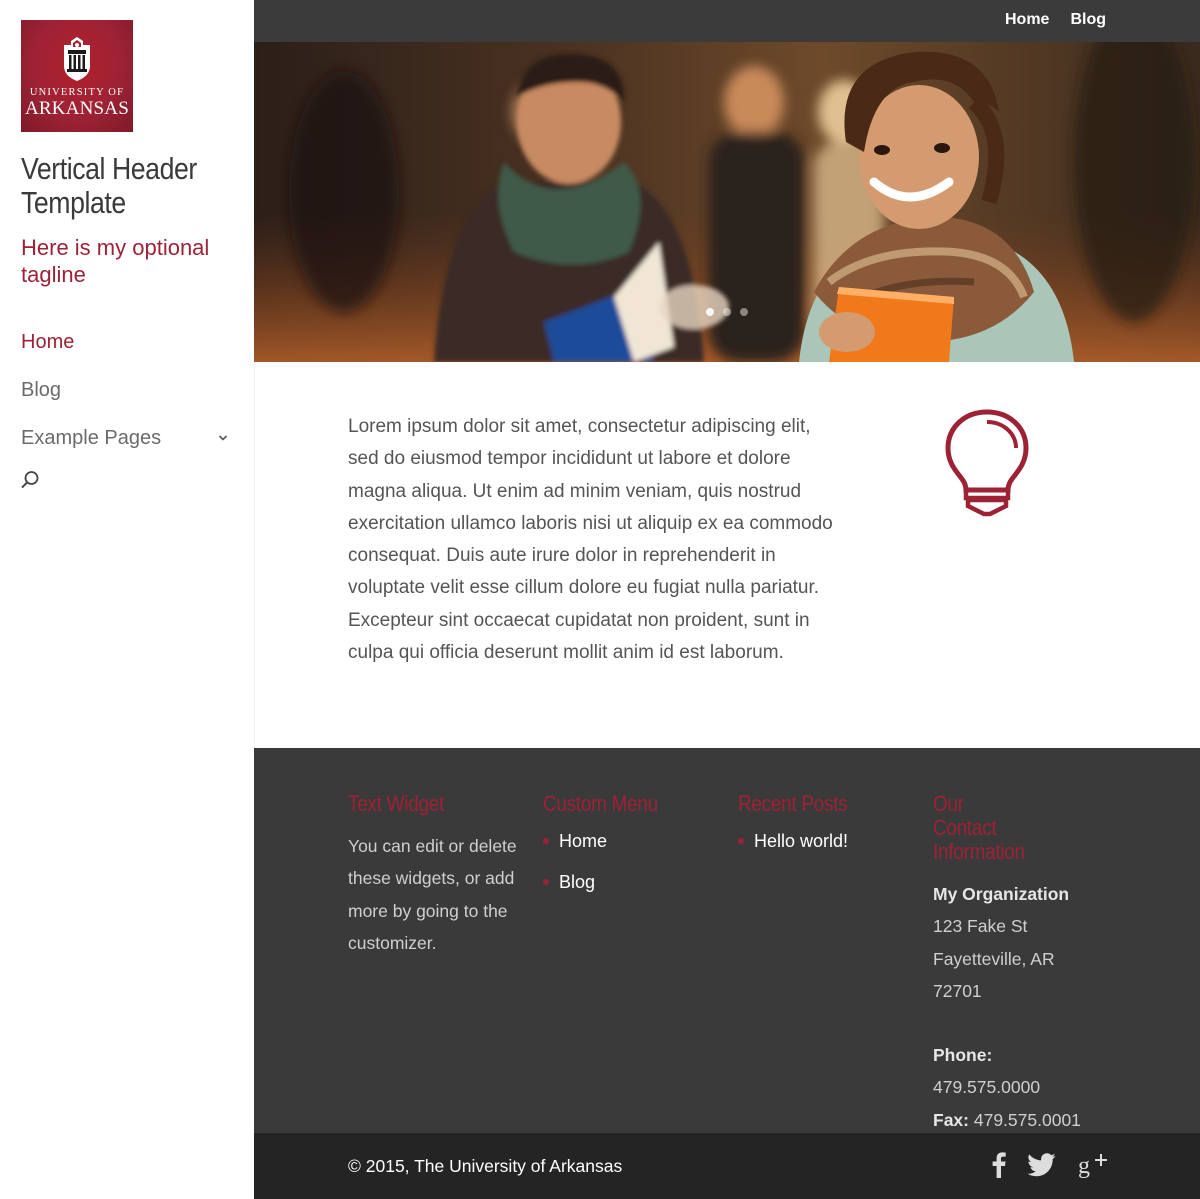  I want to click on widget-title: Recent Posts, so click(793, 803).